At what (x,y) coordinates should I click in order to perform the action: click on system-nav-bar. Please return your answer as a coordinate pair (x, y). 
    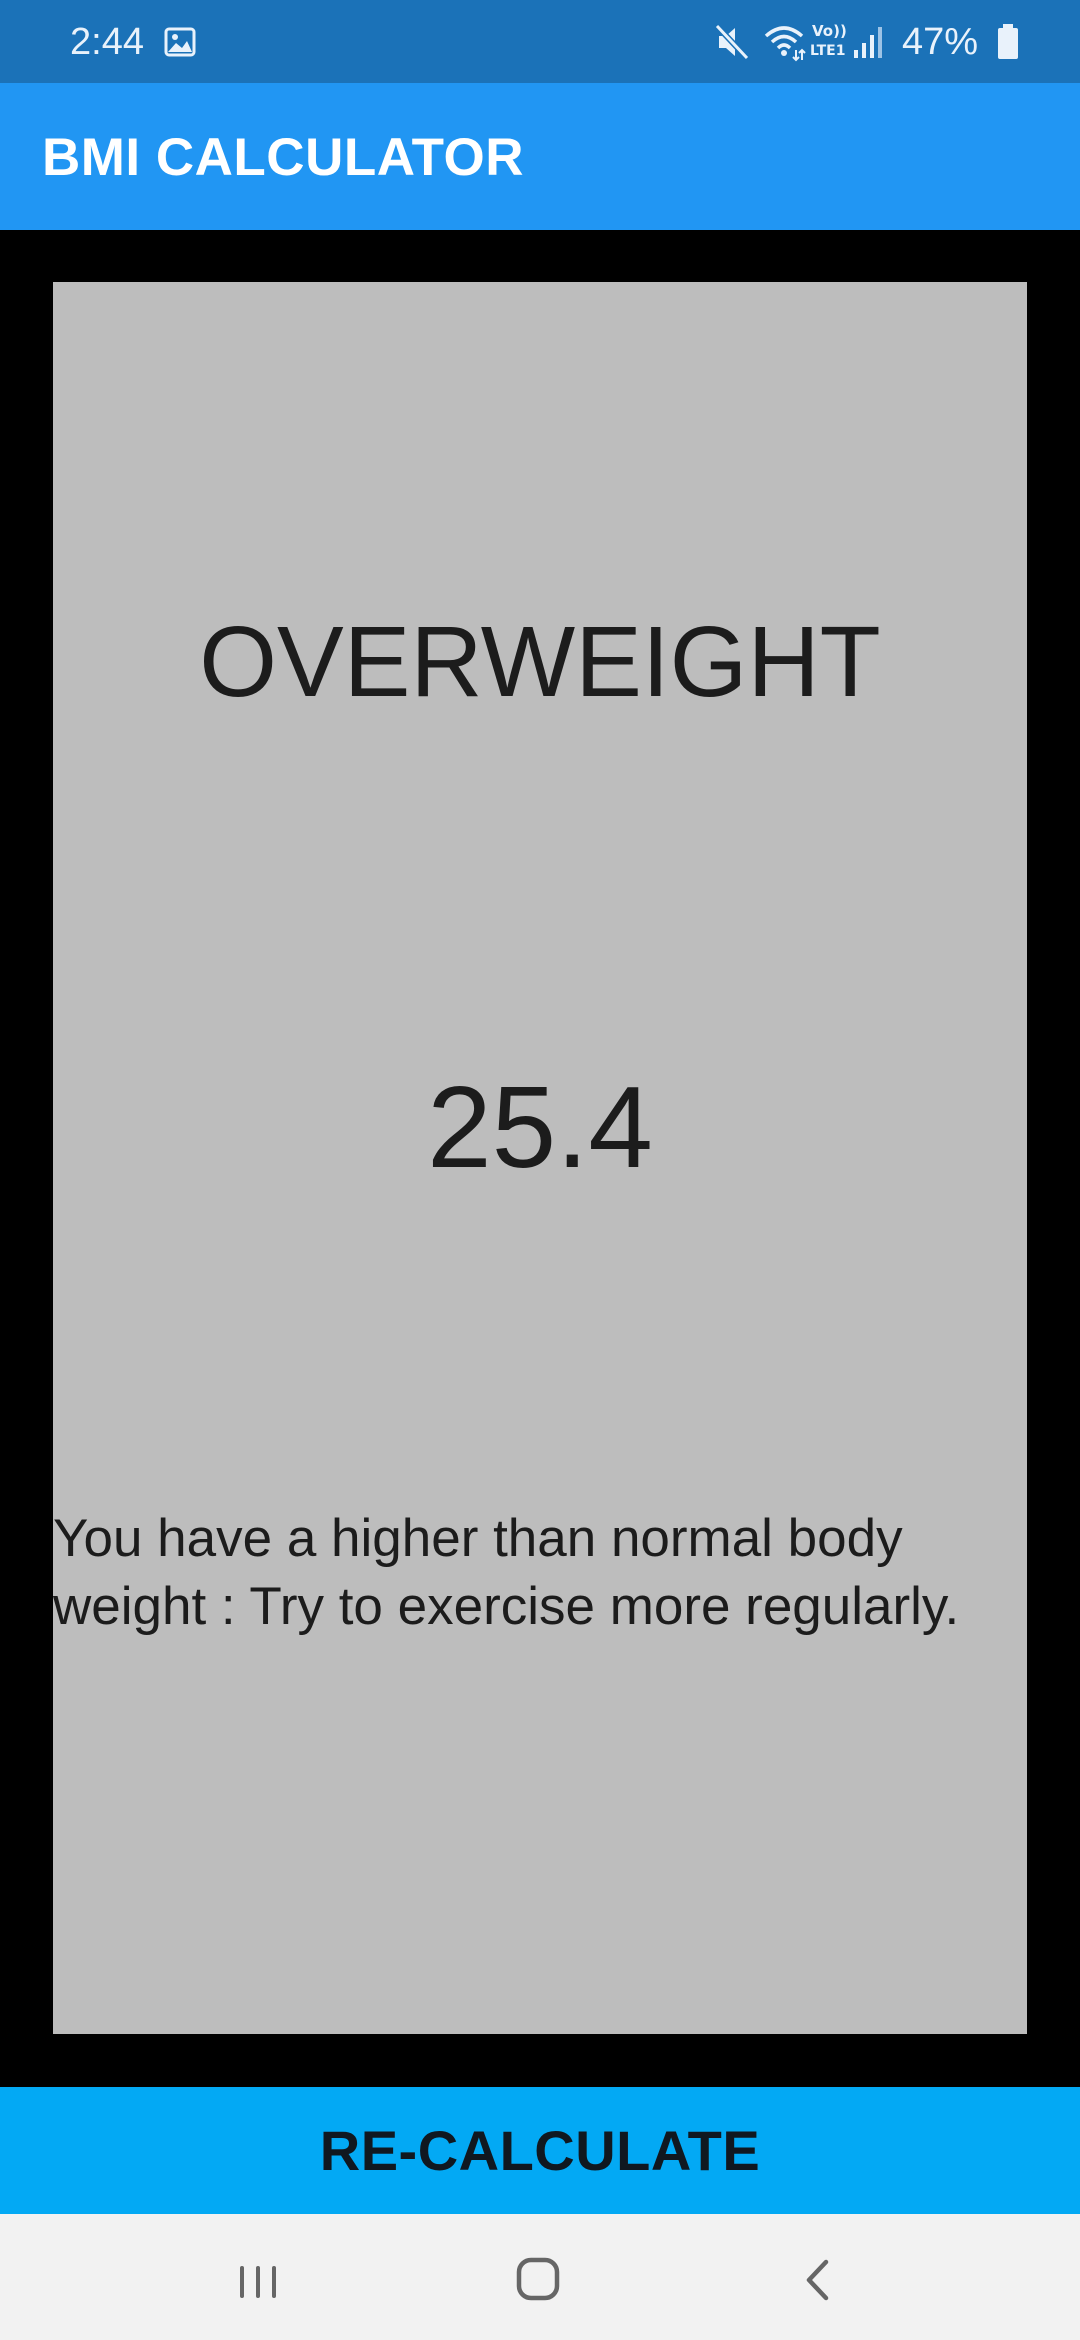
    Looking at the image, I should click on (540, 2277).